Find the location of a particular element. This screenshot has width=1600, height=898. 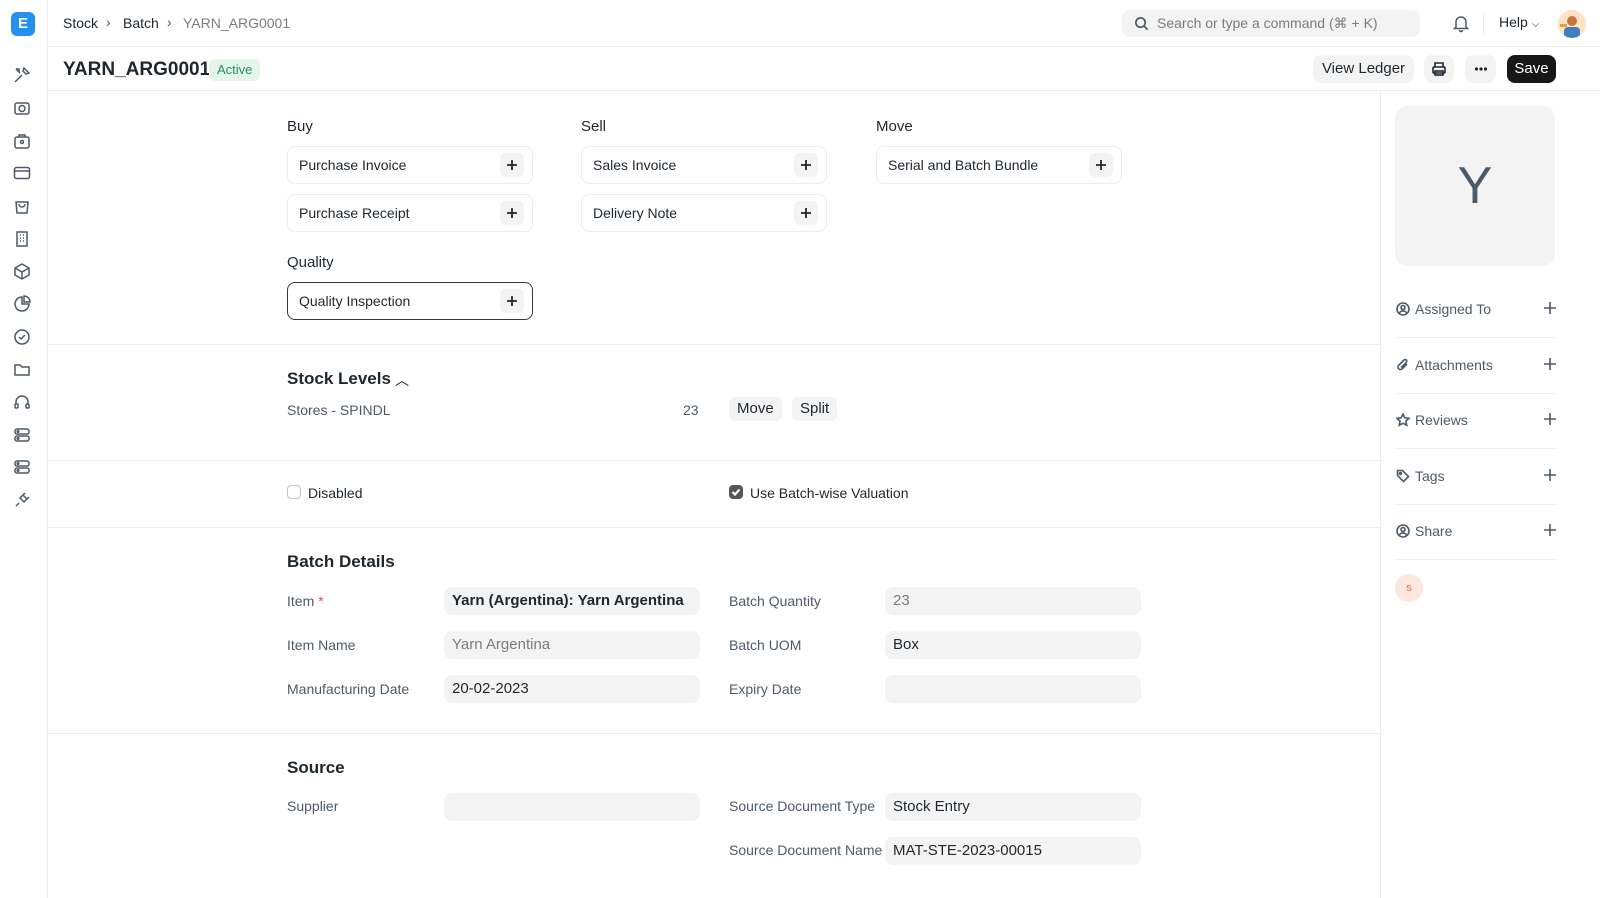

pie-chart-icon is located at coordinates (22, 304).